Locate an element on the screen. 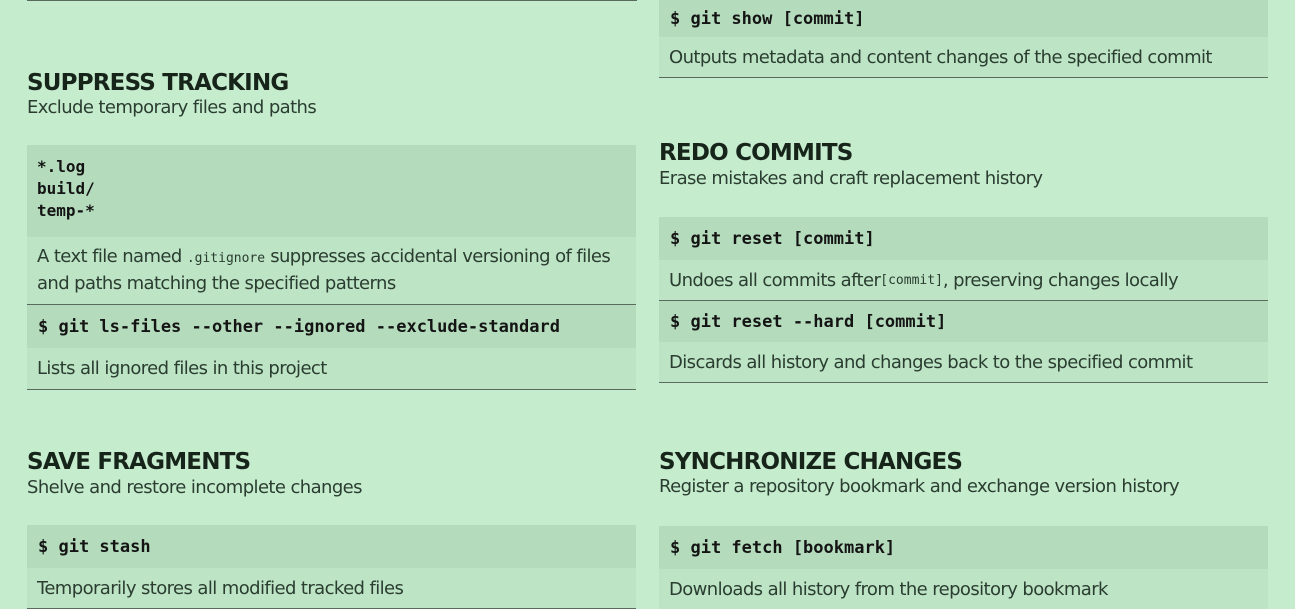  command-git-show: $ git show [commit] is located at coordinates (963, 18).